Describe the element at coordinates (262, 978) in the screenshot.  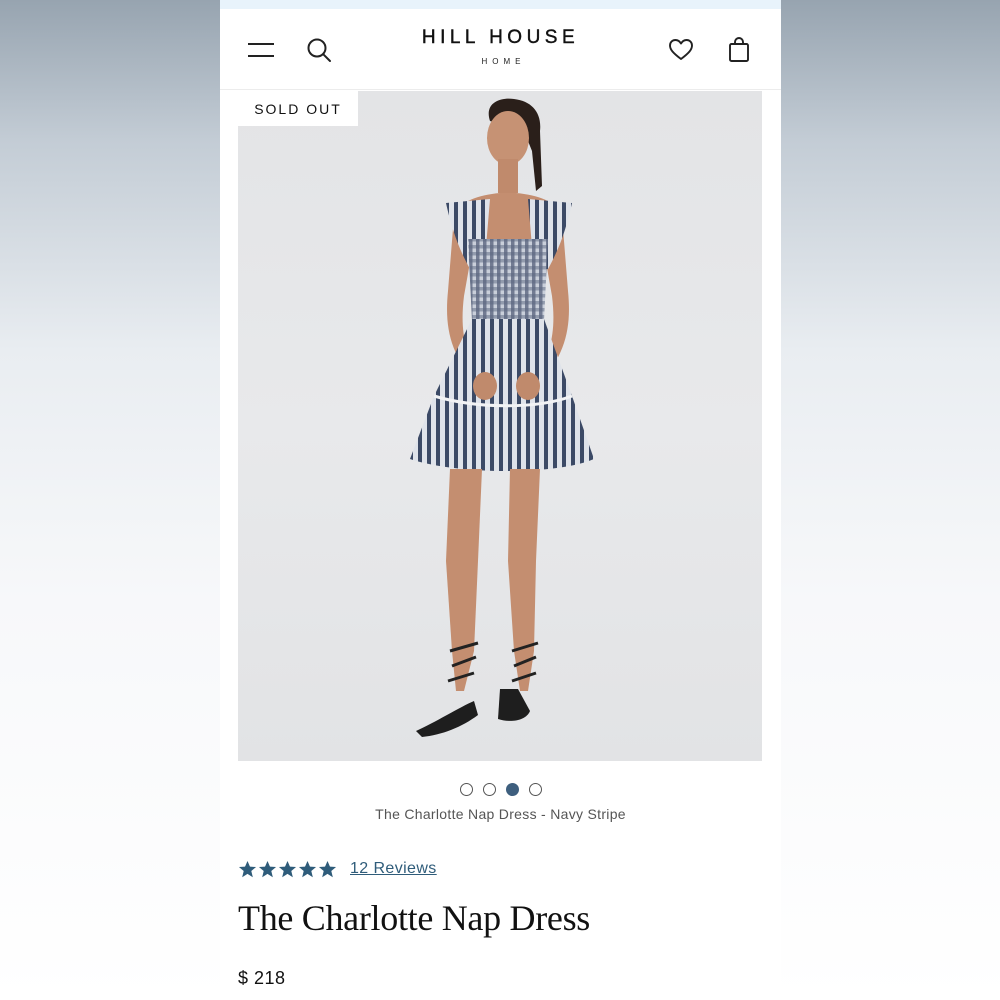
I see `product-price: $ 218` at that location.